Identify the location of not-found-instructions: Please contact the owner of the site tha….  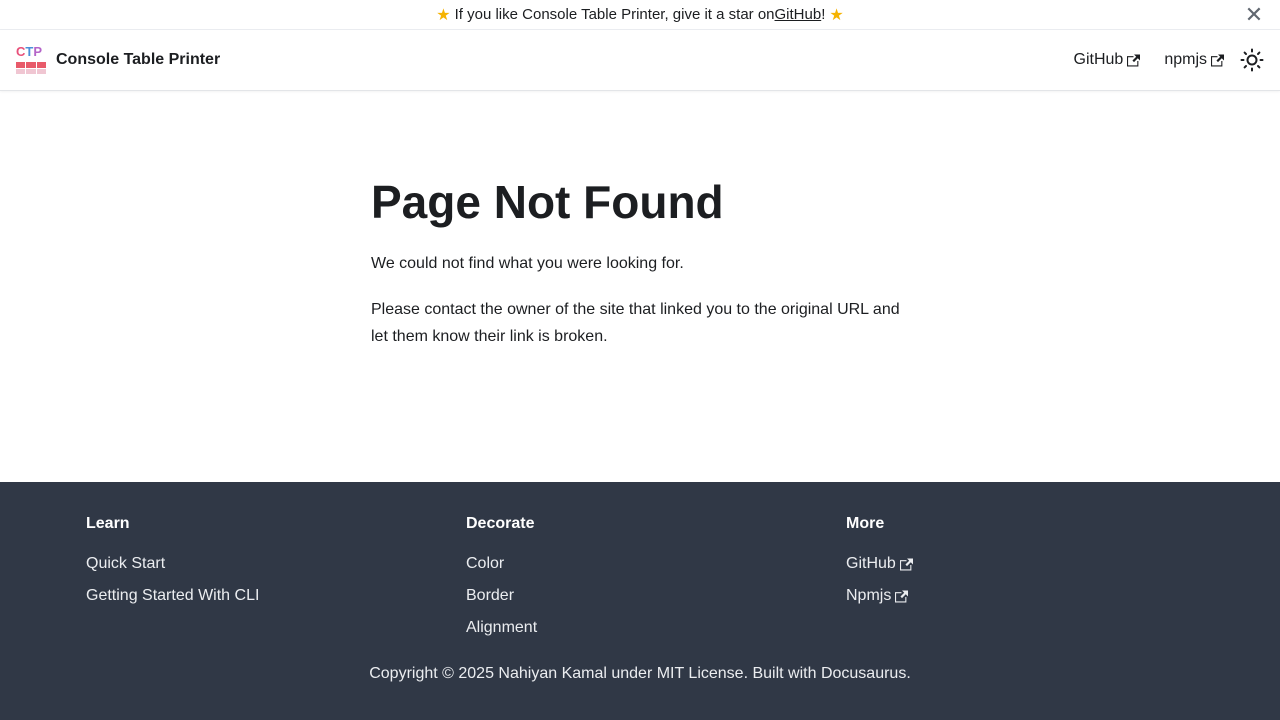
(635, 323).